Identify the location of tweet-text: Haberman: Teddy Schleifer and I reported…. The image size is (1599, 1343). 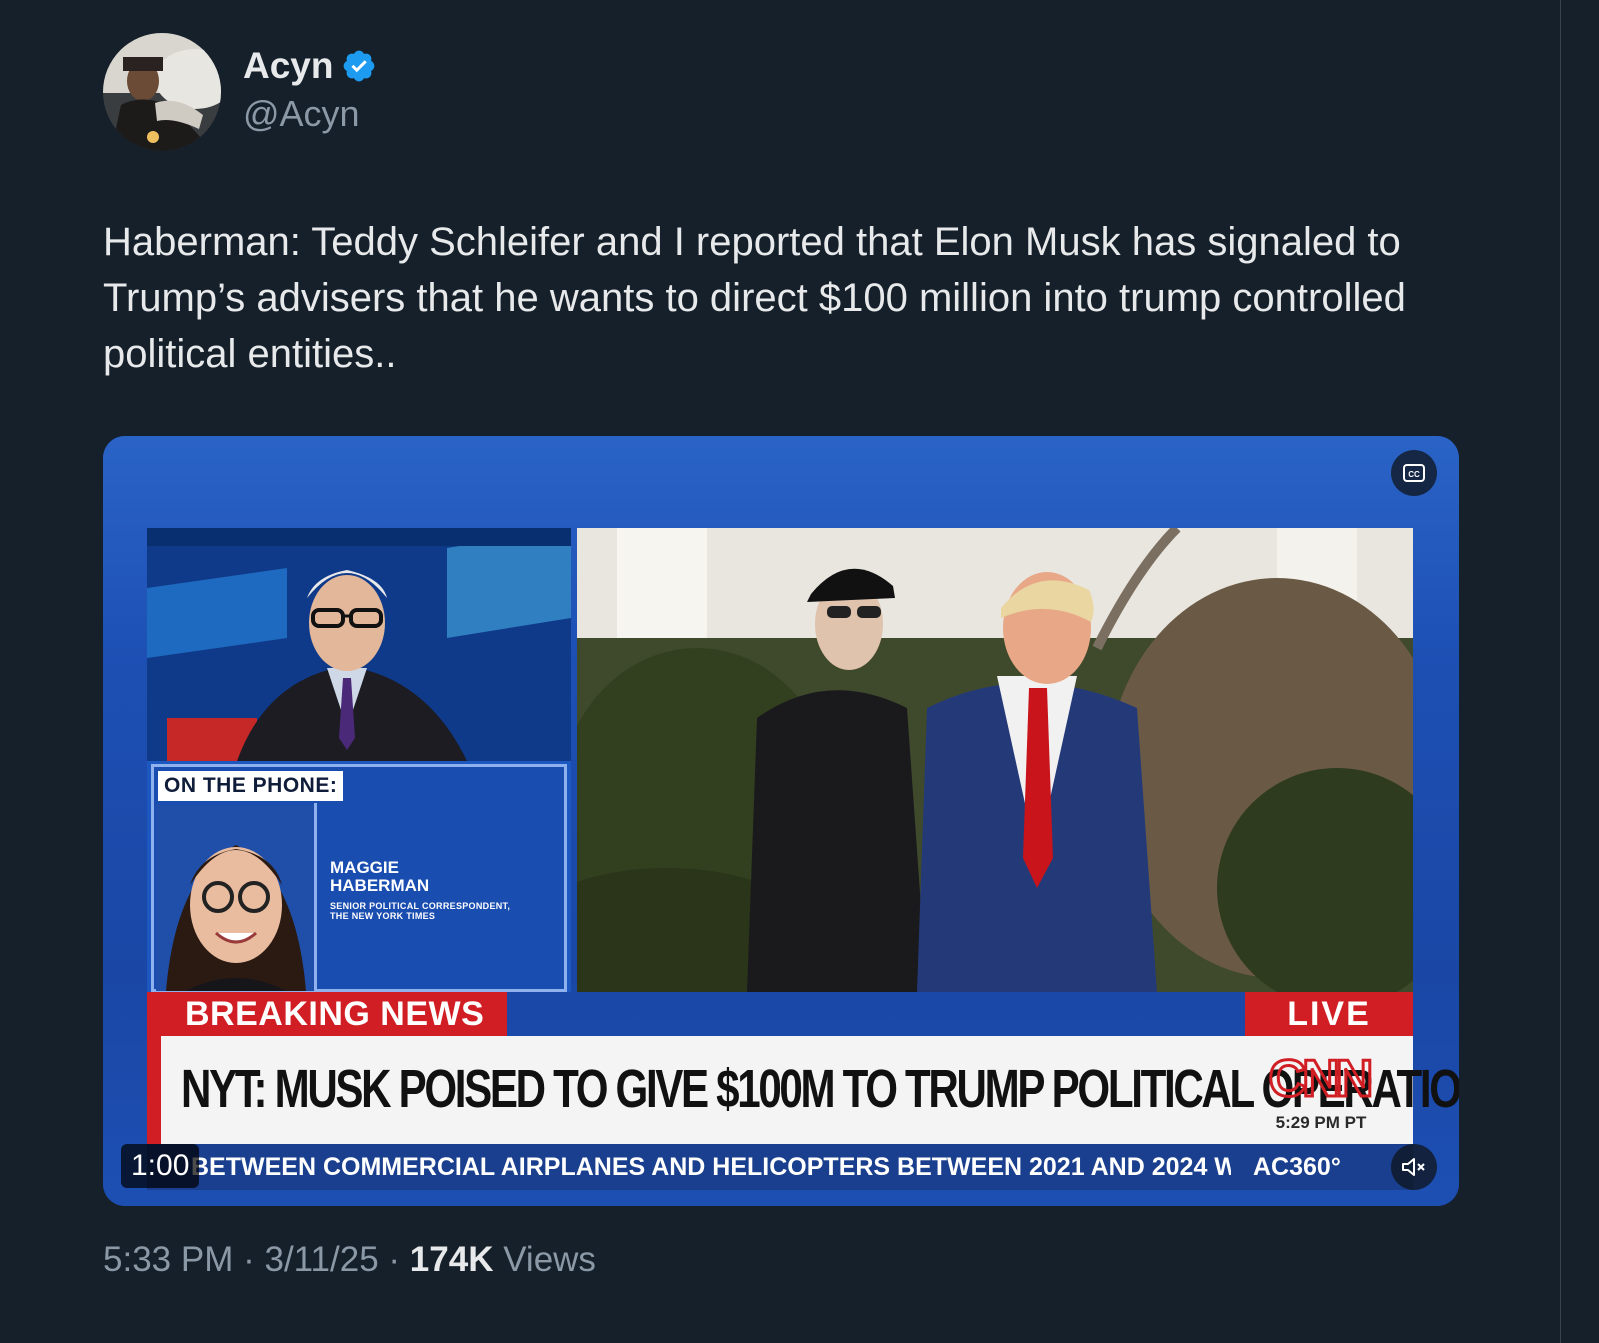
(754, 298).